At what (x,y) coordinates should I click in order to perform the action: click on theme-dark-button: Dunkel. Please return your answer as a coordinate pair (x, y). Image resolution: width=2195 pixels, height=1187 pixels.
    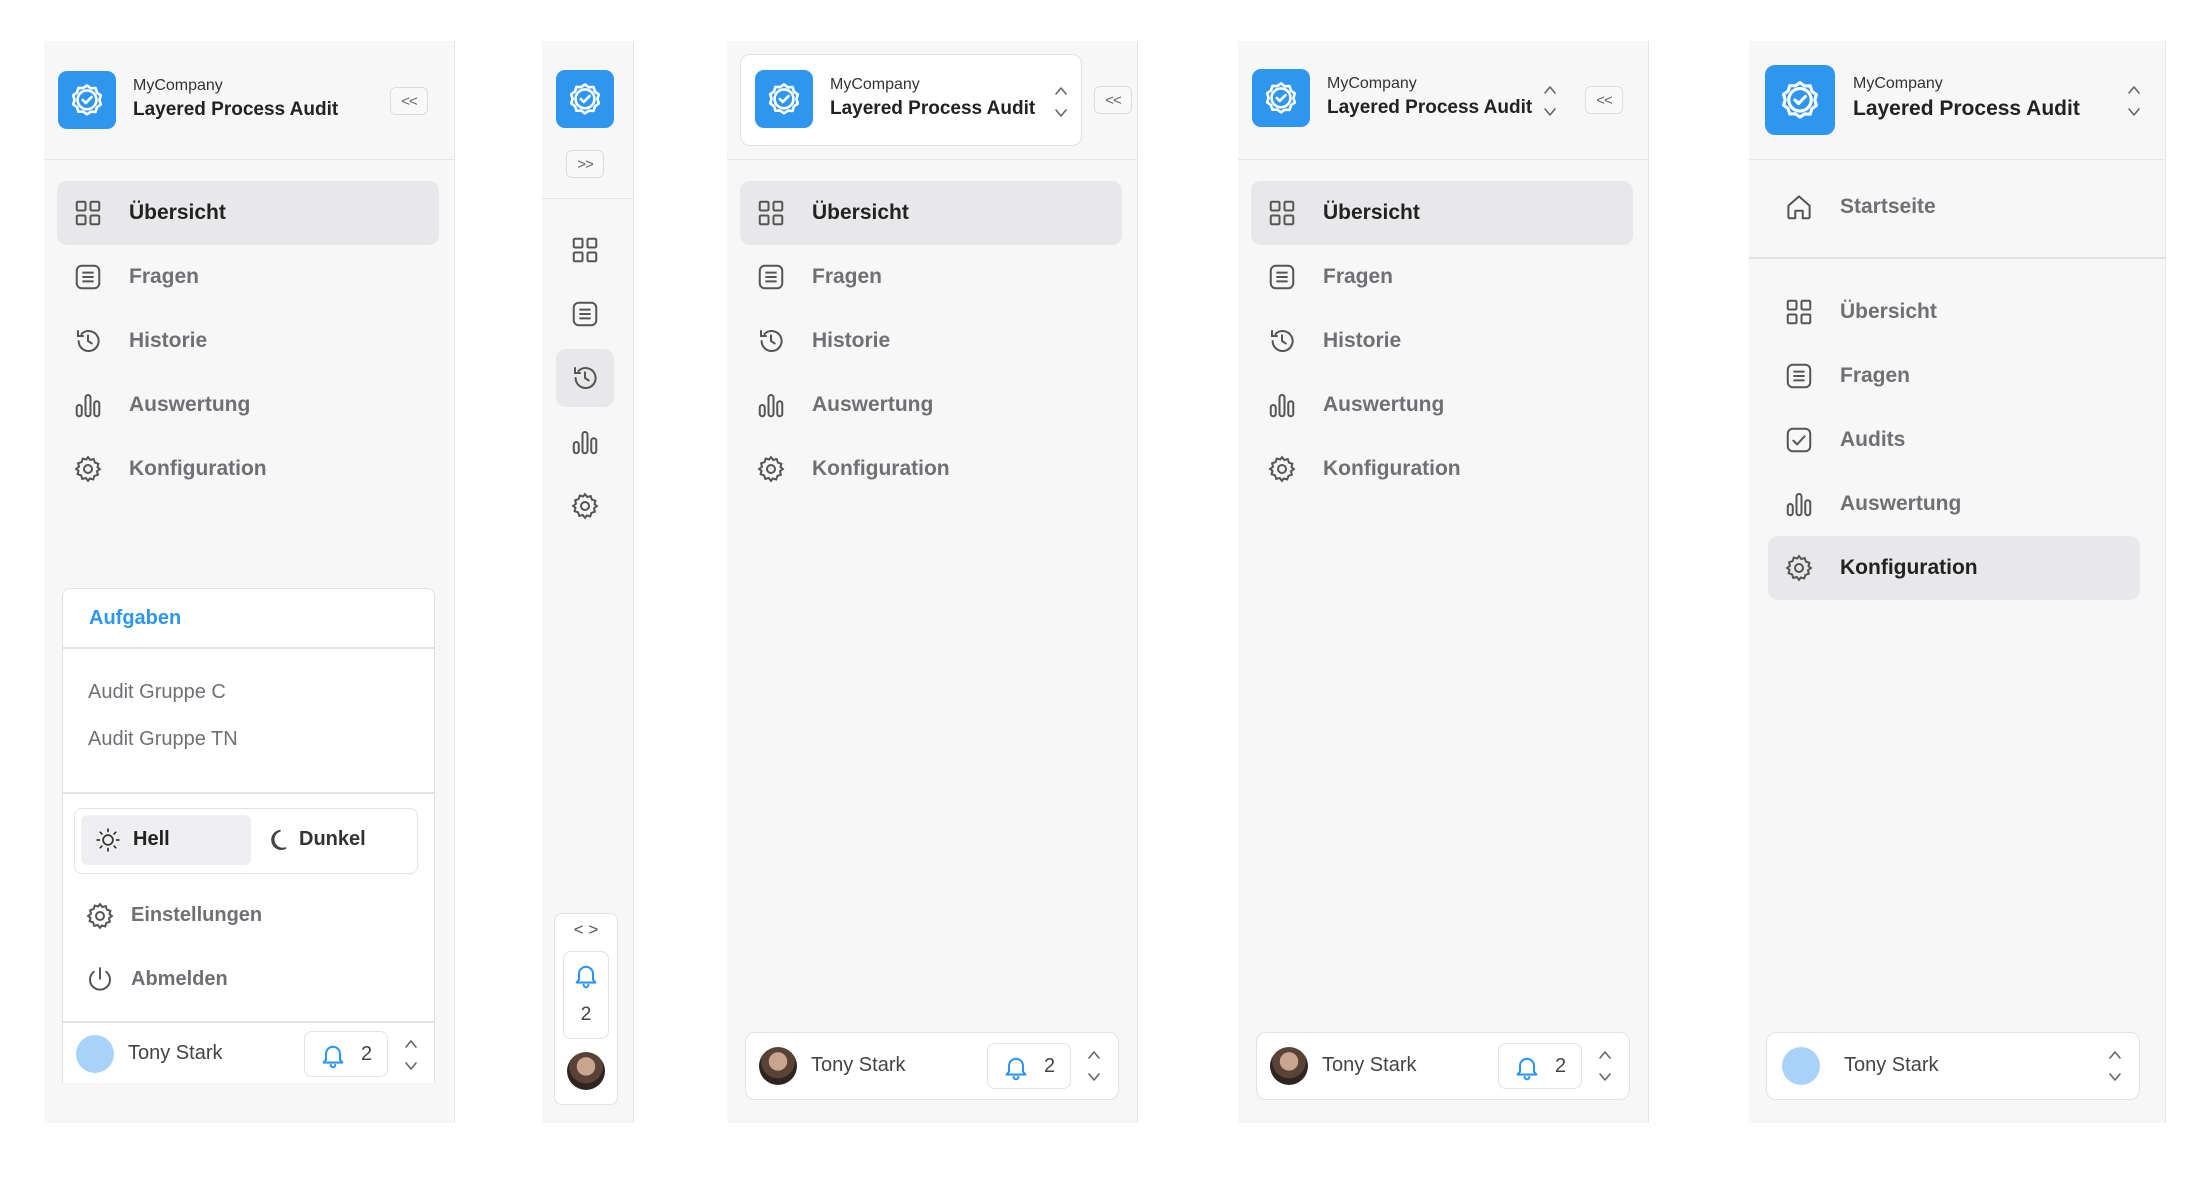
    Looking at the image, I should click on (333, 840).